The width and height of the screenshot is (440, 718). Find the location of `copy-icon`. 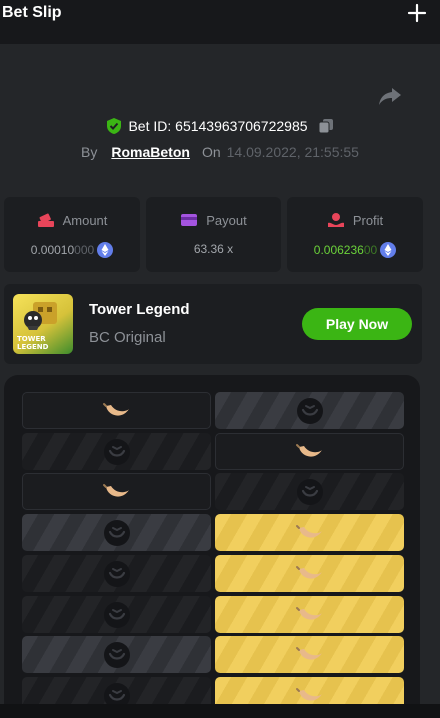

copy-icon is located at coordinates (326, 126).